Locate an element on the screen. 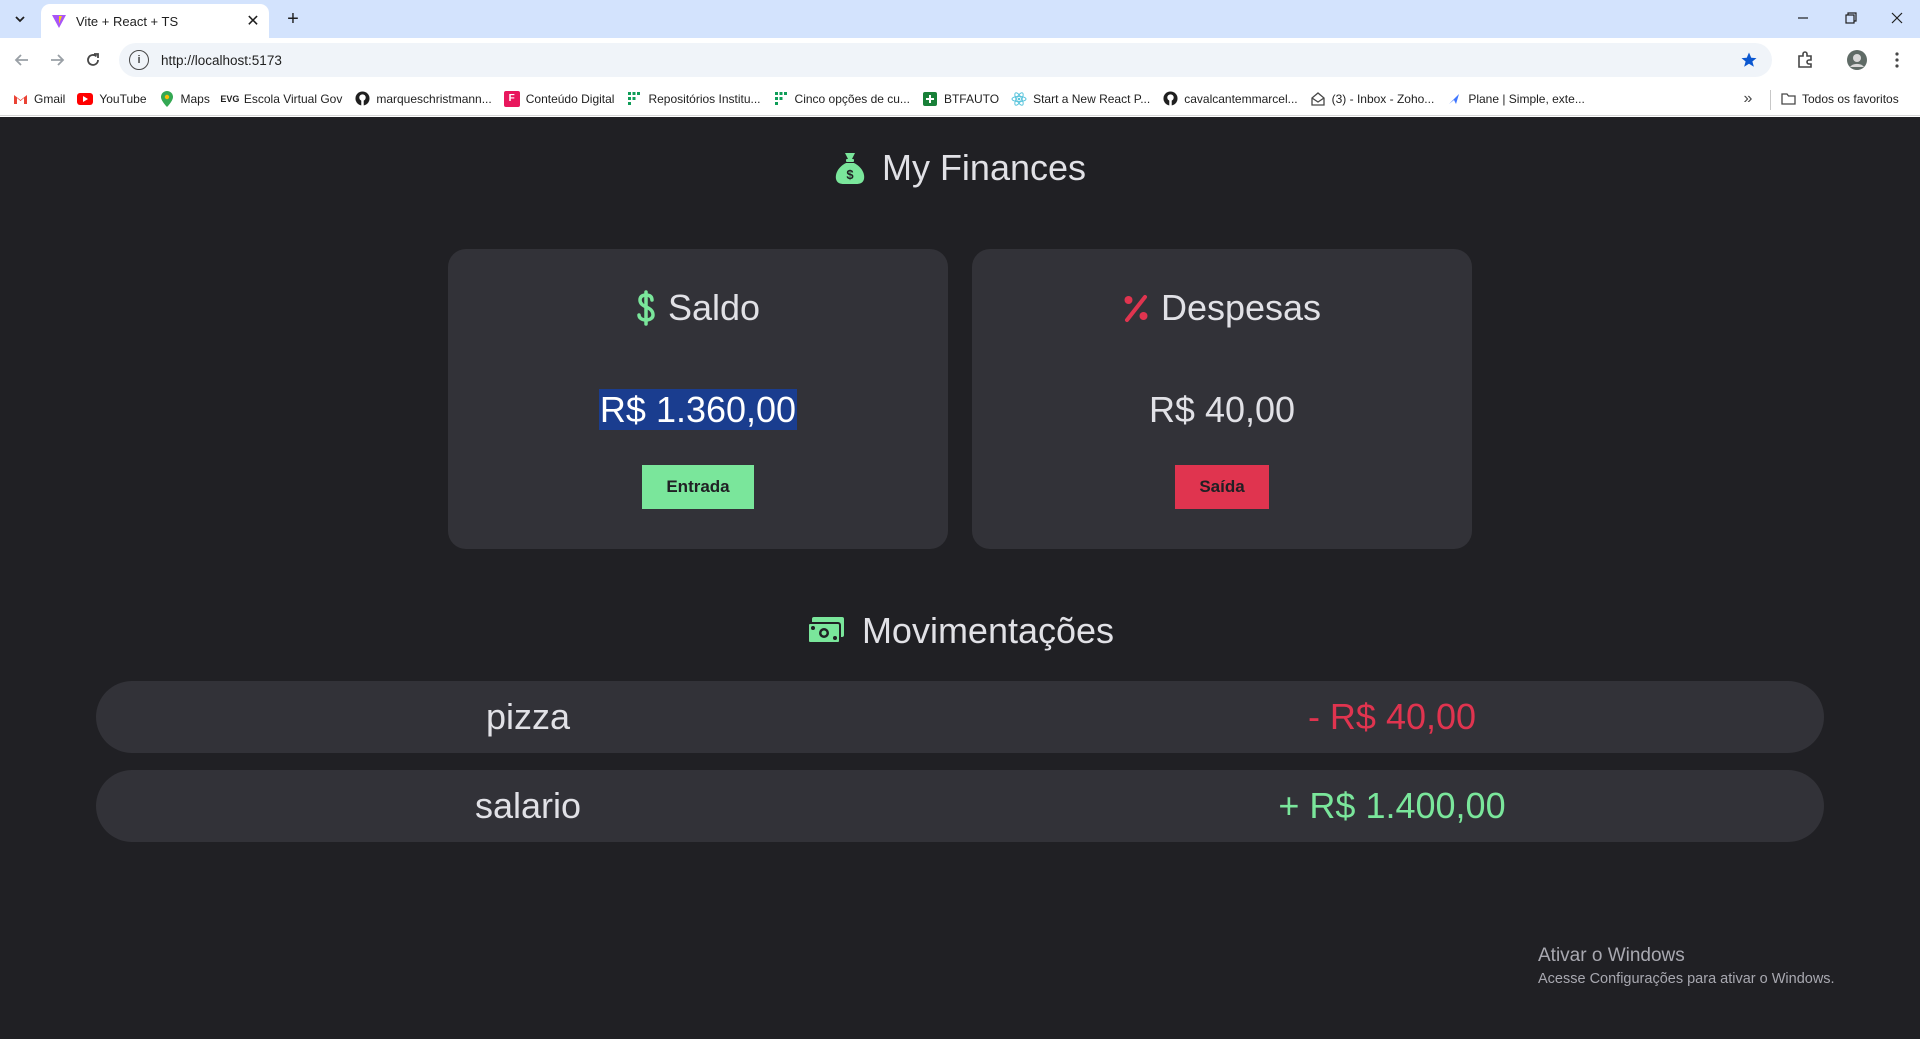 This screenshot has width=1920, height=1039. reload-button is located at coordinates (93, 60).